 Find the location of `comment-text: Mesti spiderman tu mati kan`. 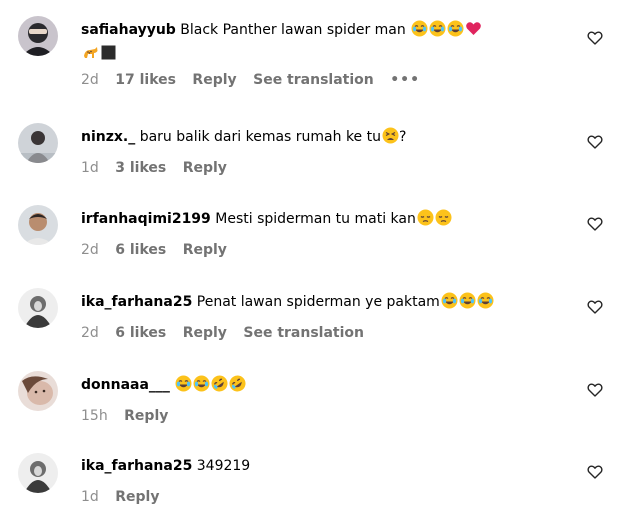

comment-text: Mesti spiderman tu mati kan is located at coordinates (315, 219).